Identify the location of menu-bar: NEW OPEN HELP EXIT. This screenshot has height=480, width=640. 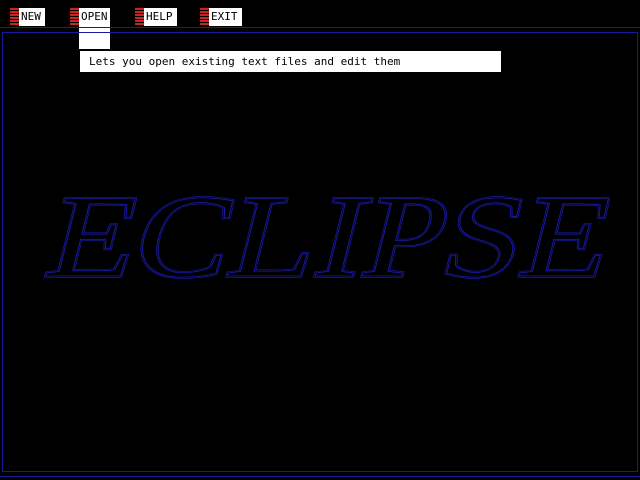
(320, 24).